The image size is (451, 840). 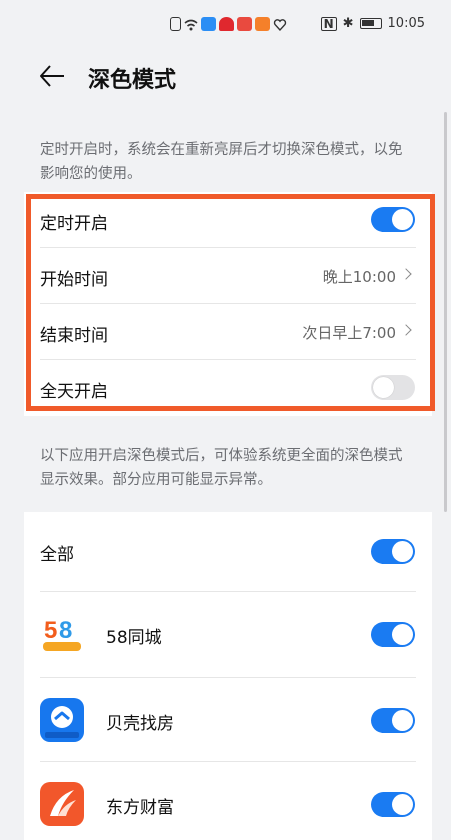 I want to click on notification-icons, so click(x=228, y=24).